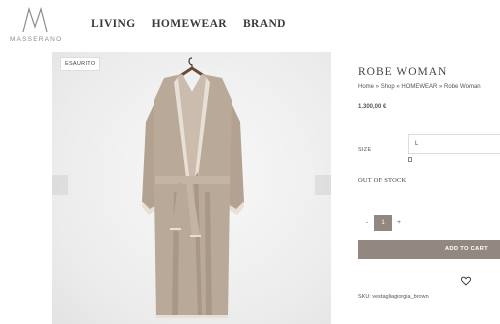 This screenshot has height=324, width=500. I want to click on nav-item-living: LIVING, so click(113, 24).